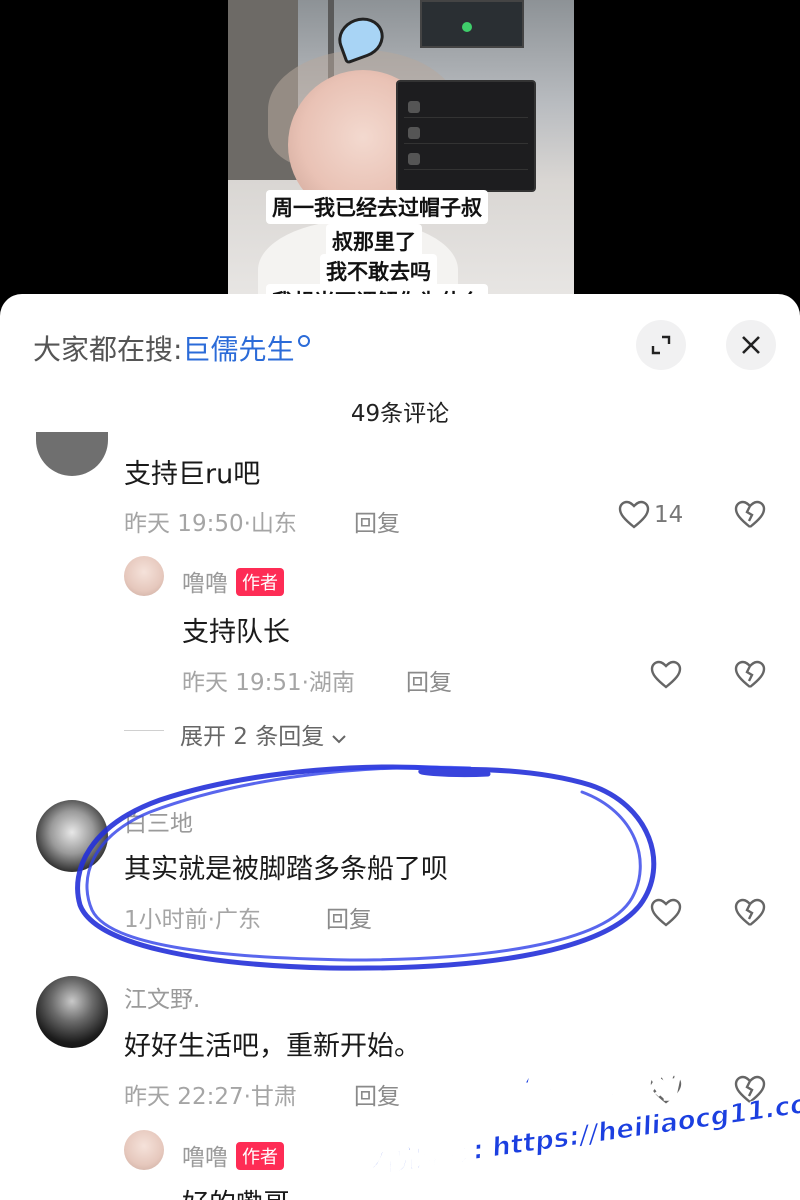 This screenshot has width=800, height=1200. I want to click on expand-icon, so click(661, 345).